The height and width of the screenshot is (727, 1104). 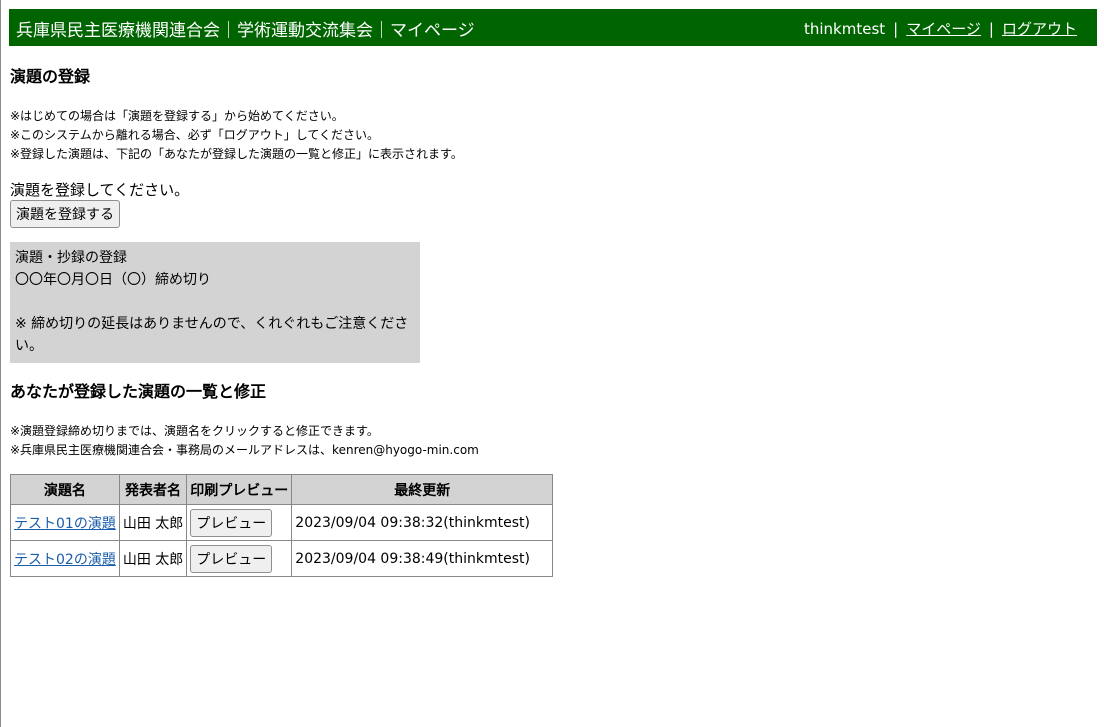 What do you see at coordinates (212, 335) in the screenshot?
I see `deadline-warning: ※ 締め切りの延長はありませんので、くれぐれもご注意ください。` at bounding box center [212, 335].